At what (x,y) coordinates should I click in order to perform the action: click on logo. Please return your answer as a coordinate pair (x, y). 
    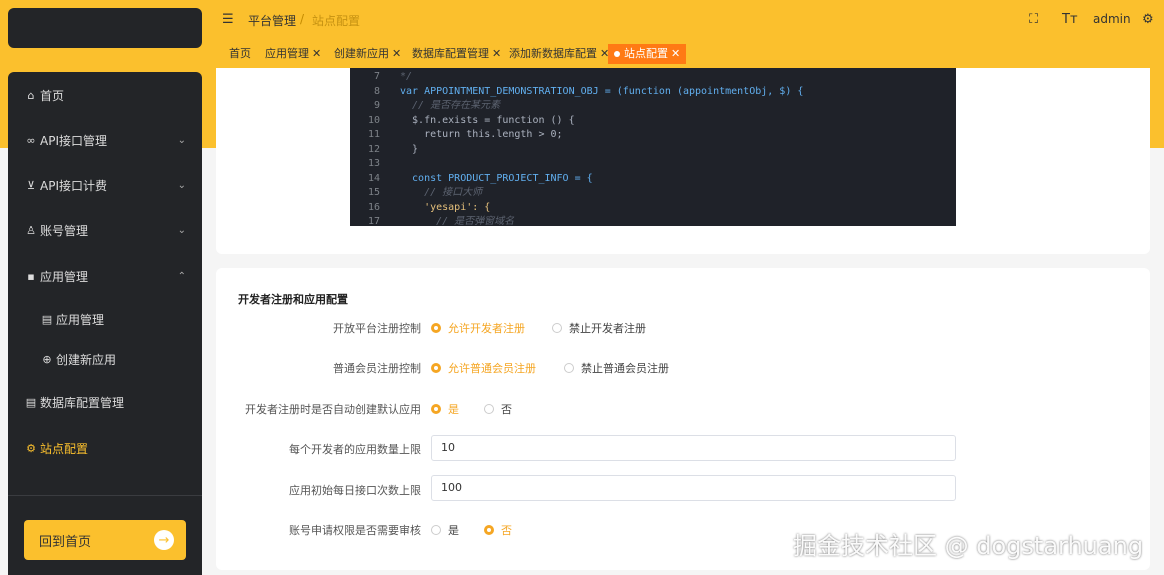
    Looking at the image, I should click on (105, 28).